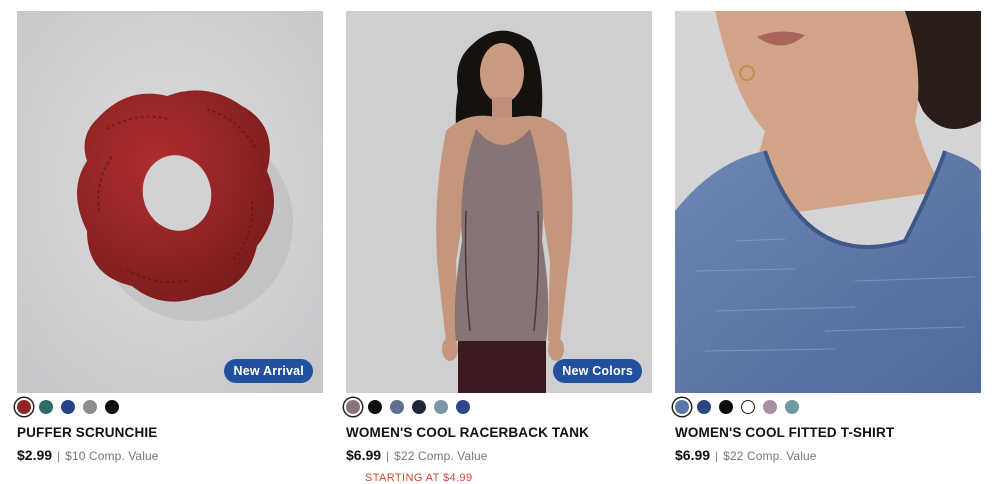  What do you see at coordinates (46, 407) in the screenshot?
I see `swatch-teal` at bounding box center [46, 407].